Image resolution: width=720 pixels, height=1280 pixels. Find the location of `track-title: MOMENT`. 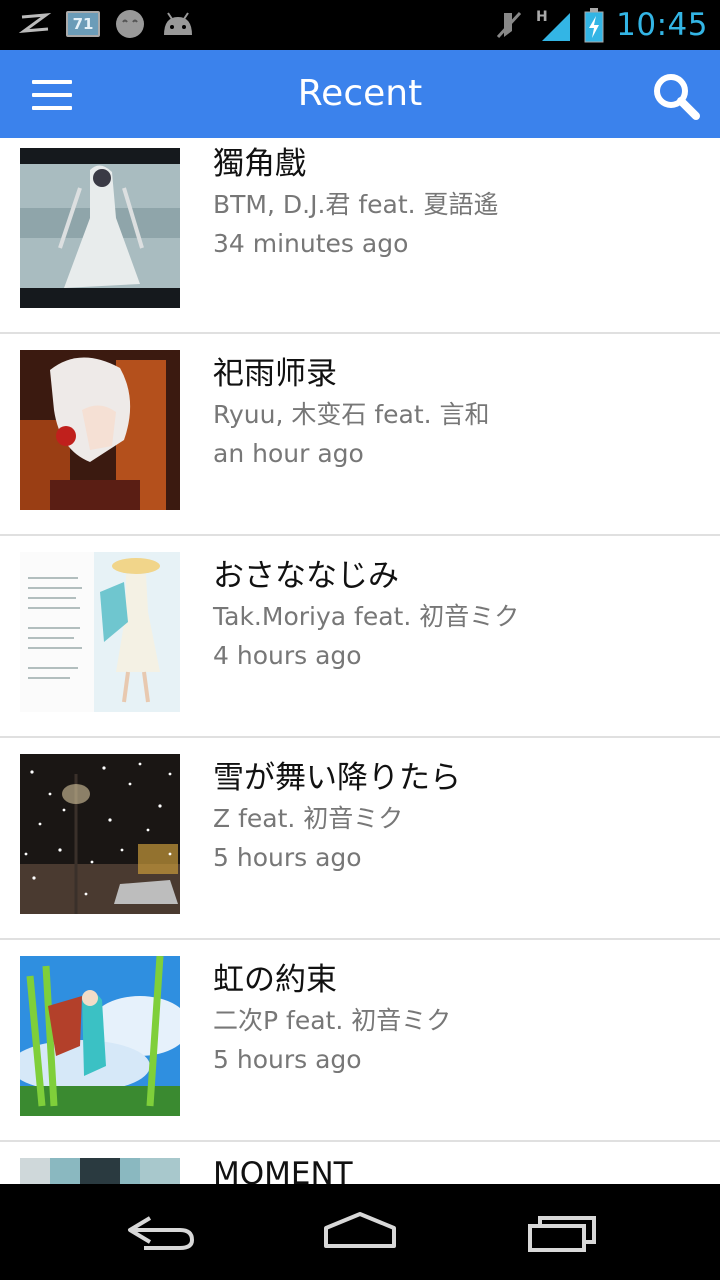

track-title: MOMENT is located at coordinates (283, 1170).